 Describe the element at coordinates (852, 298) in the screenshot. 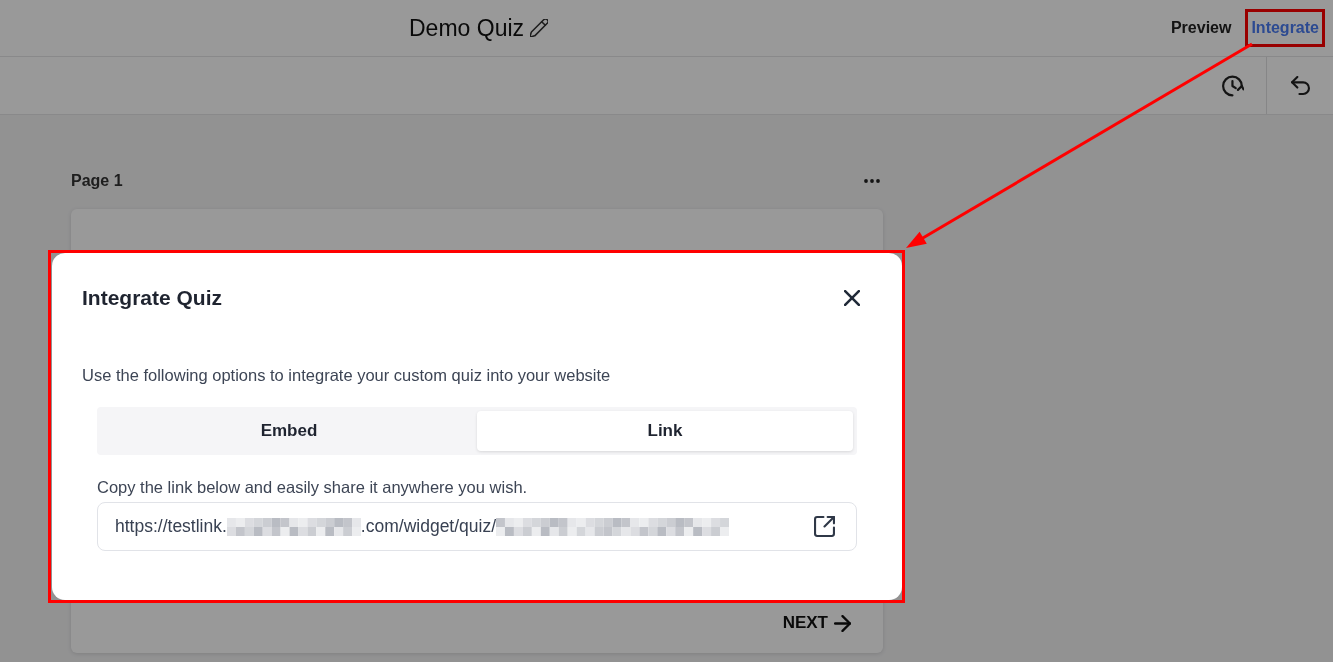

I see `close-icon` at that location.